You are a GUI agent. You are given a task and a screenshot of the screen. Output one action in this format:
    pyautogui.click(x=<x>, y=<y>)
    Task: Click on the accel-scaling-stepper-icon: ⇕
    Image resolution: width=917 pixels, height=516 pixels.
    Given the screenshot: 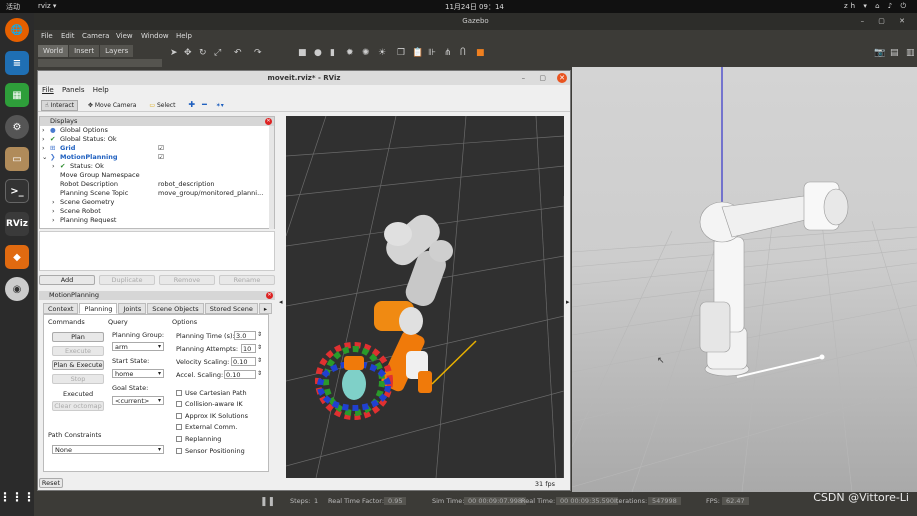 What is the action you would take?
    pyautogui.click(x=259, y=373)
    